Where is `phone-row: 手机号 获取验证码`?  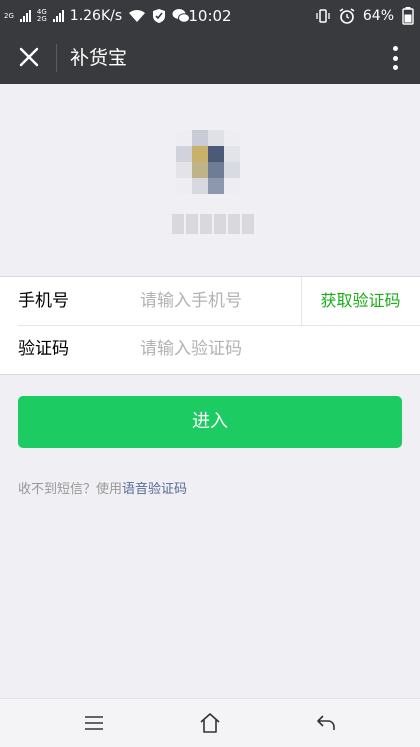 phone-row: 手机号 获取验证码 is located at coordinates (210, 301).